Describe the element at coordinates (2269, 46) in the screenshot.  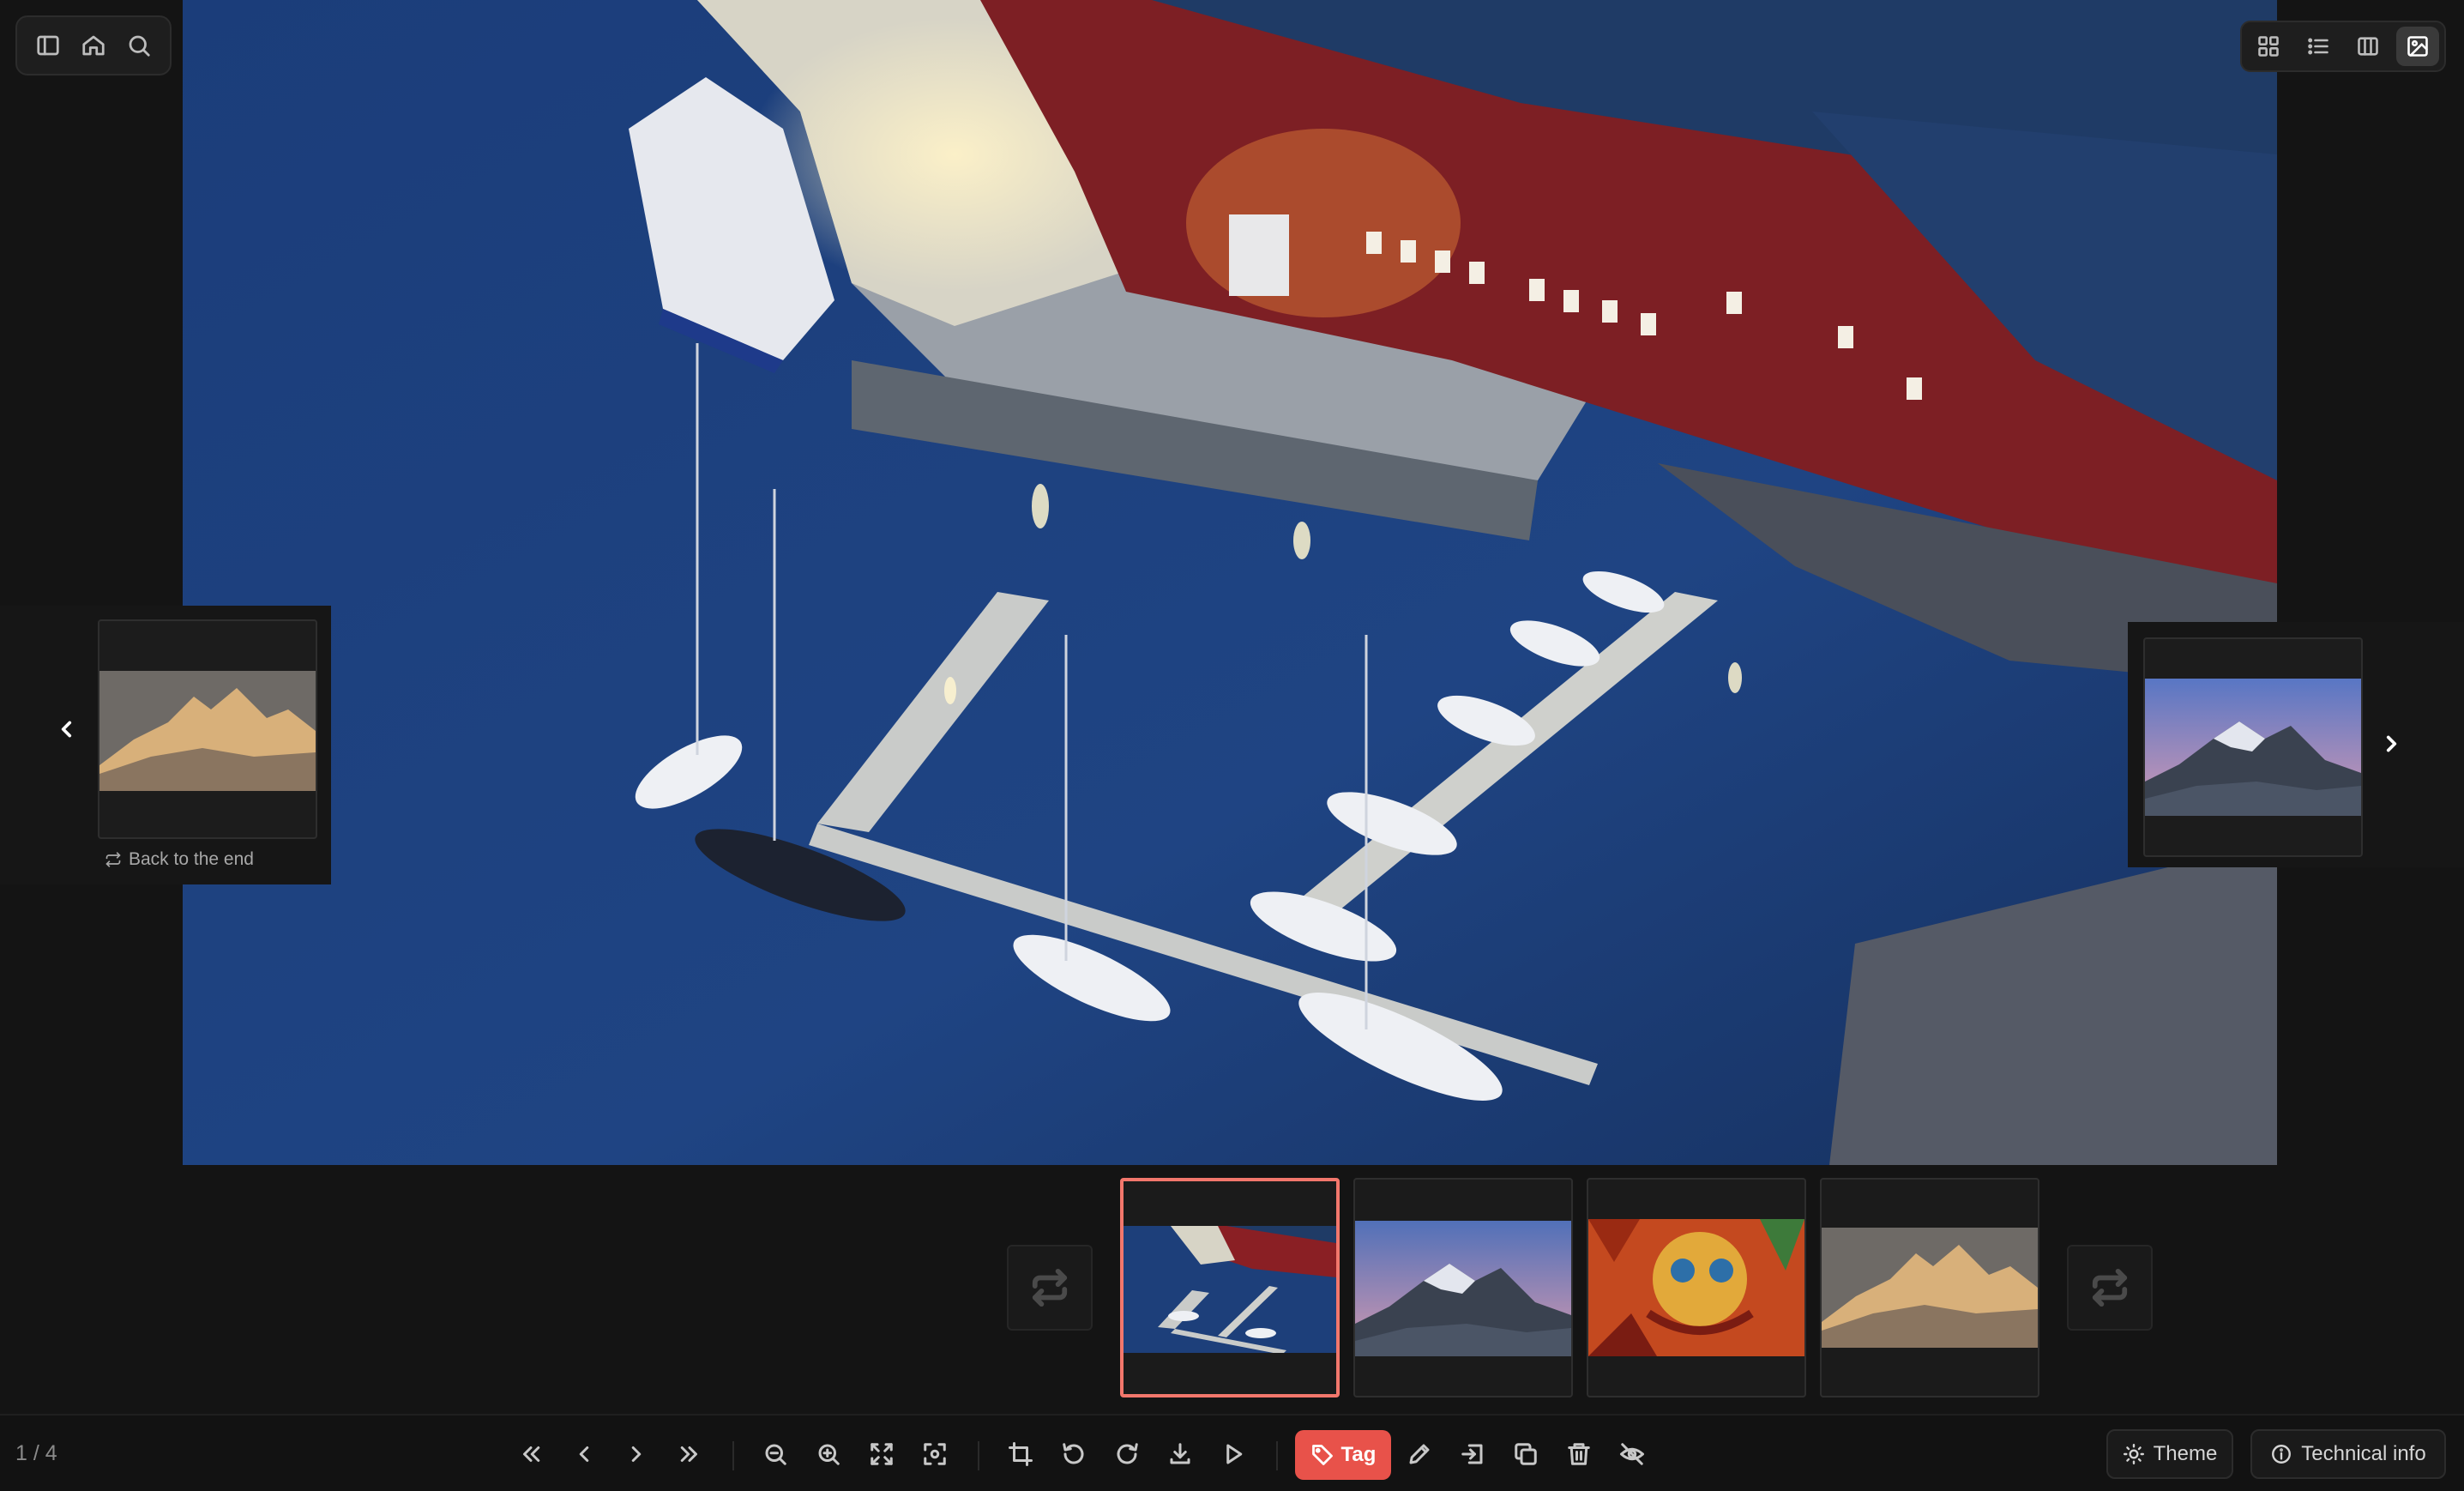
I see `grid-view-icon` at that location.